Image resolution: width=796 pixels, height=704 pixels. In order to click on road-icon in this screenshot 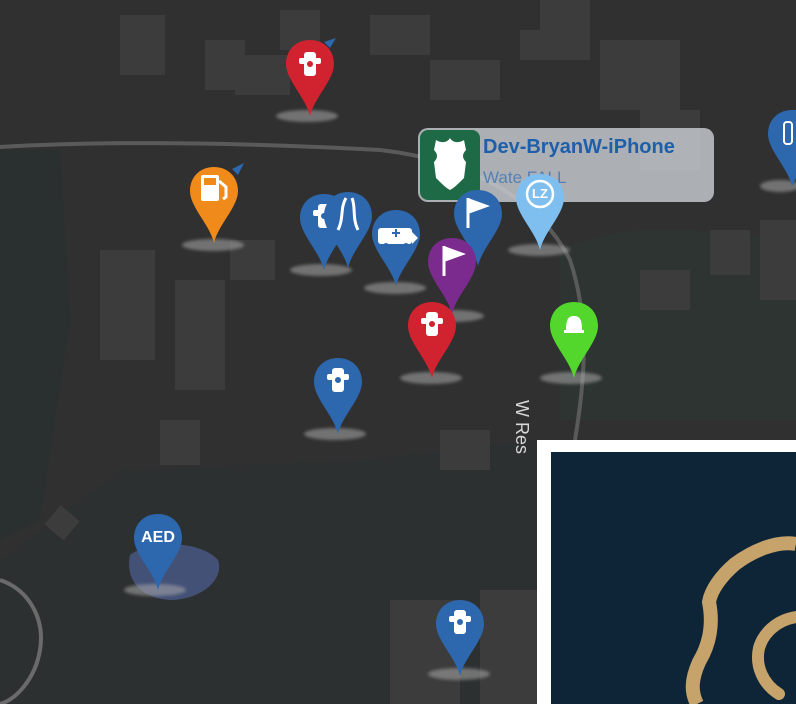, I will do `click(348, 230)`.